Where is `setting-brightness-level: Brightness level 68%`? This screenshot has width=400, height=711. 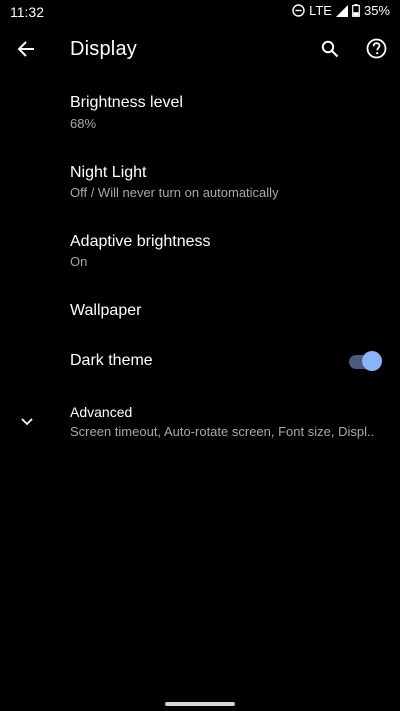
setting-brightness-level: Brightness level 68% is located at coordinates (200, 115).